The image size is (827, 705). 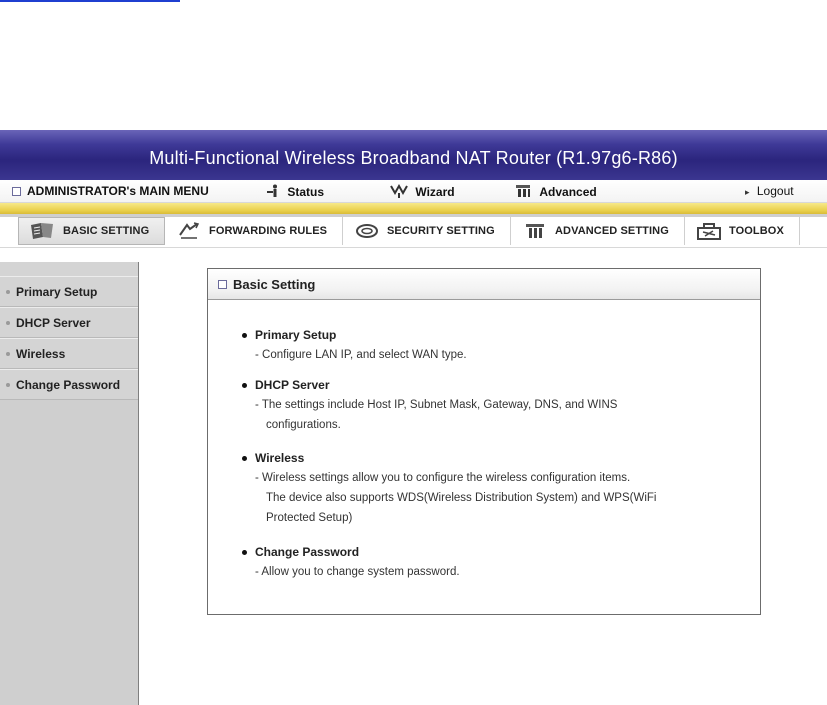 What do you see at coordinates (612, 231) in the screenshot?
I see `tab-advanced-setting-label: ADVANCED SETTING` at bounding box center [612, 231].